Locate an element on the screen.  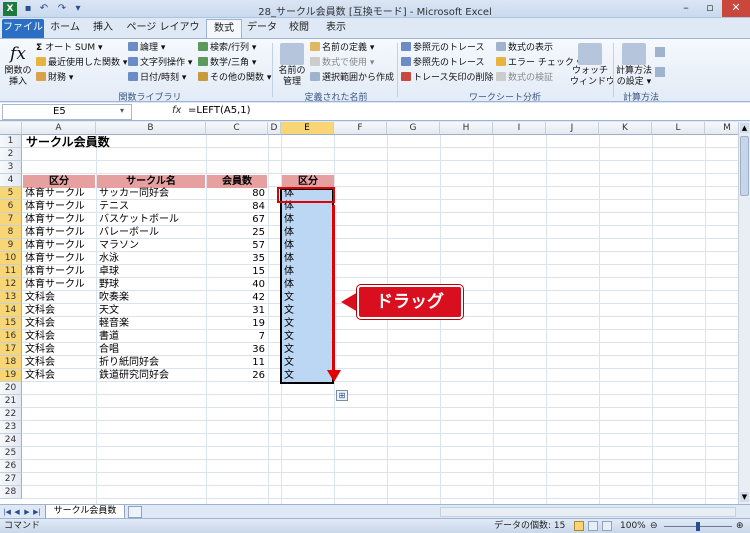
row-header-14: 14 is located at coordinates (11, 310).